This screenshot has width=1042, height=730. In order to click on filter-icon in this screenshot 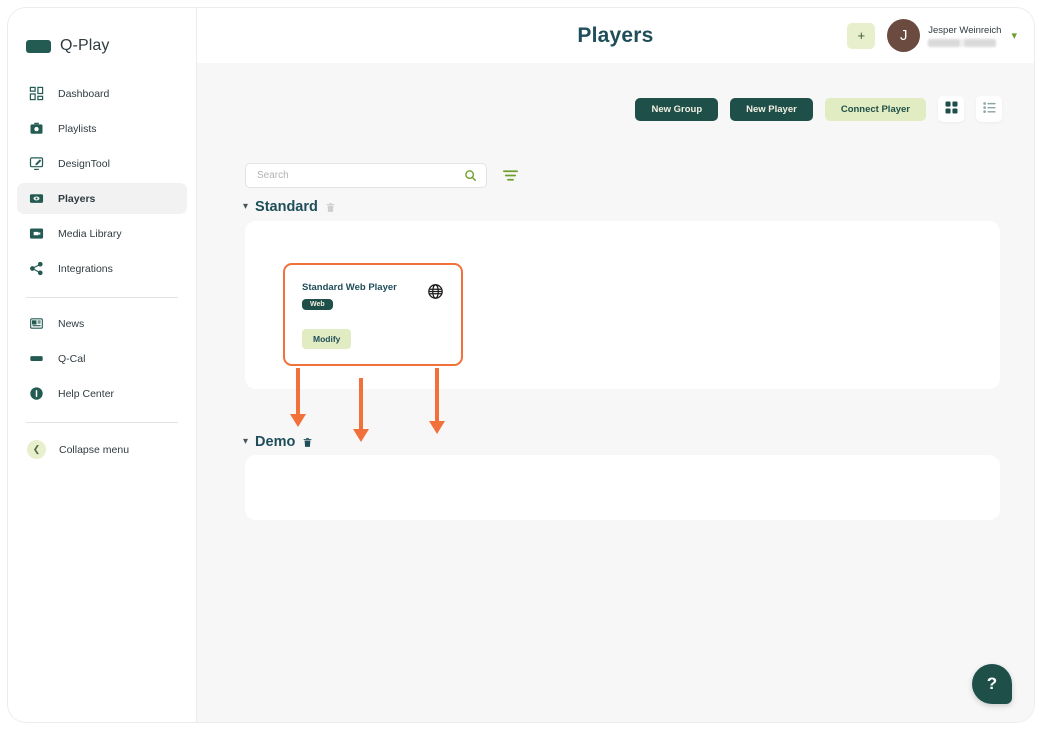, I will do `click(510, 175)`.